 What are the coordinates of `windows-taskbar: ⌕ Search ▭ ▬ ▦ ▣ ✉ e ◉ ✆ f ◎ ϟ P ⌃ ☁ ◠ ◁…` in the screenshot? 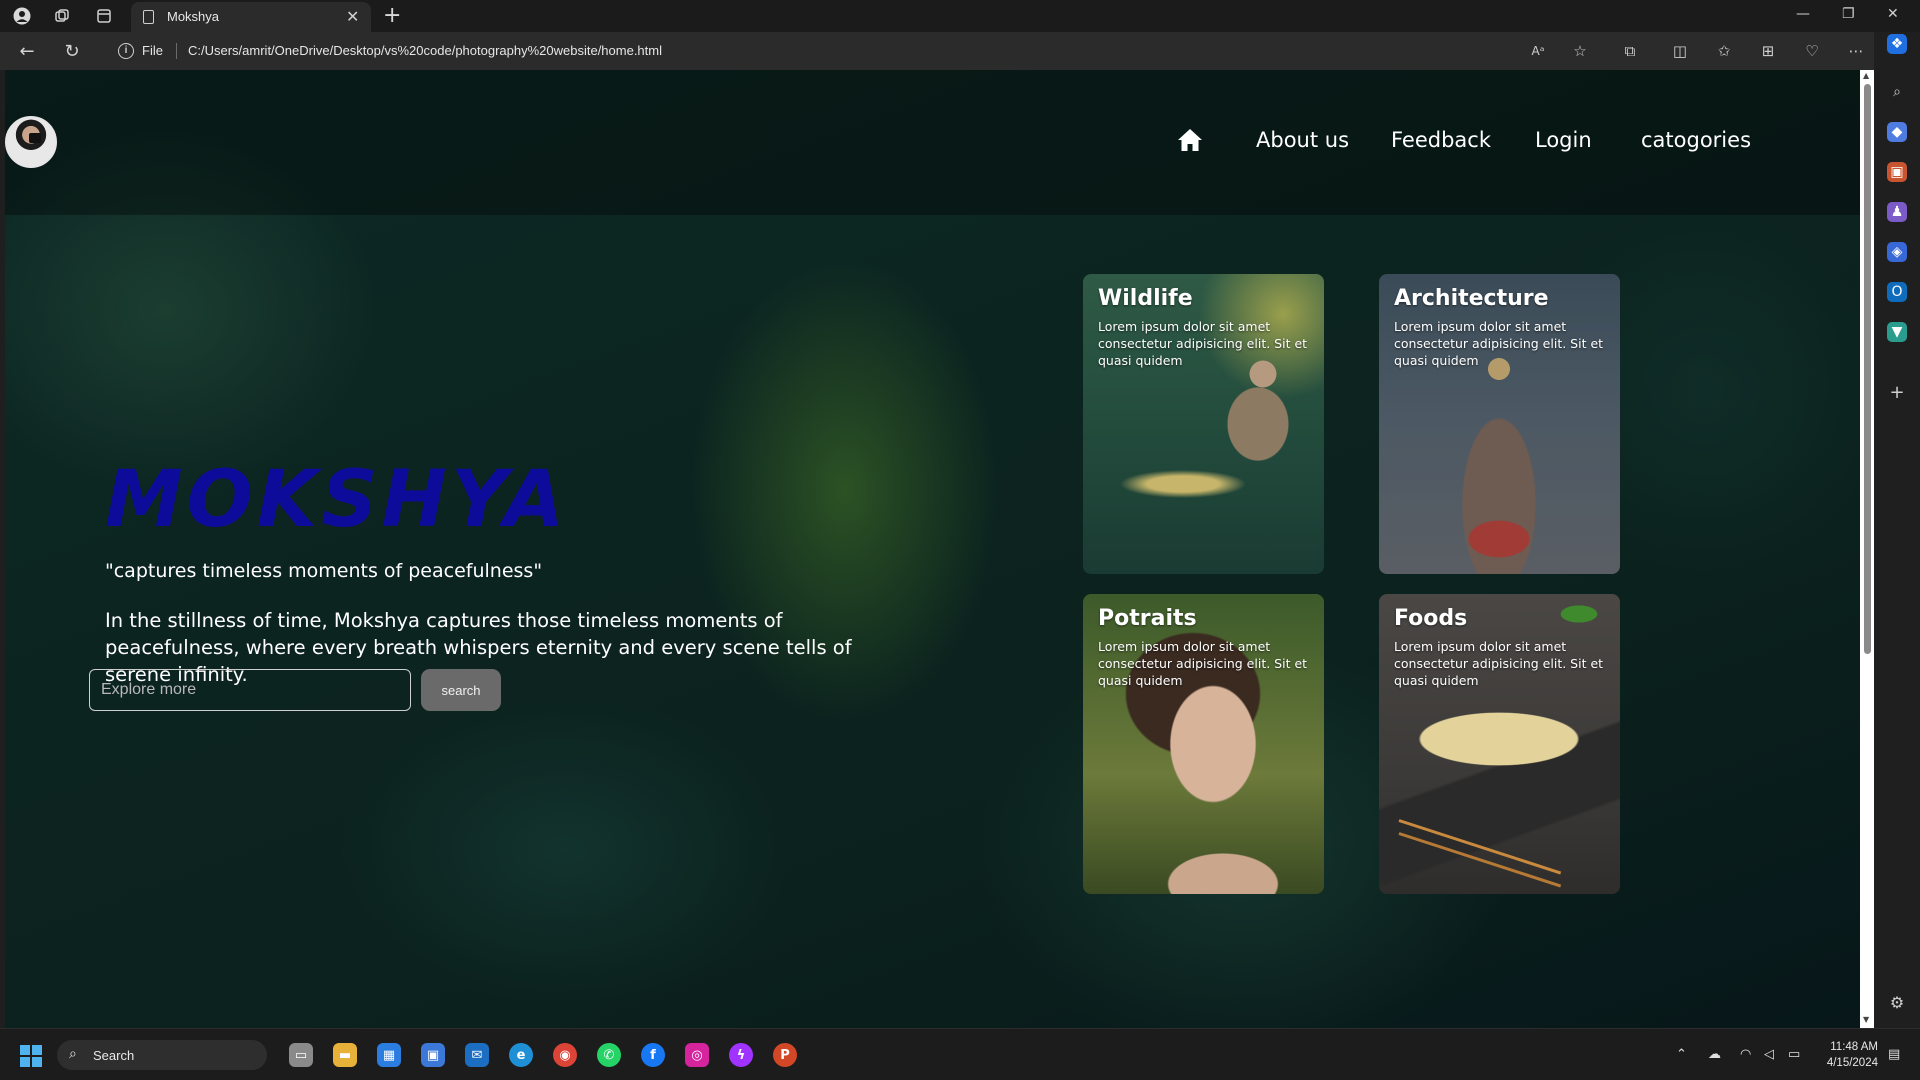 It's located at (960, 1054).